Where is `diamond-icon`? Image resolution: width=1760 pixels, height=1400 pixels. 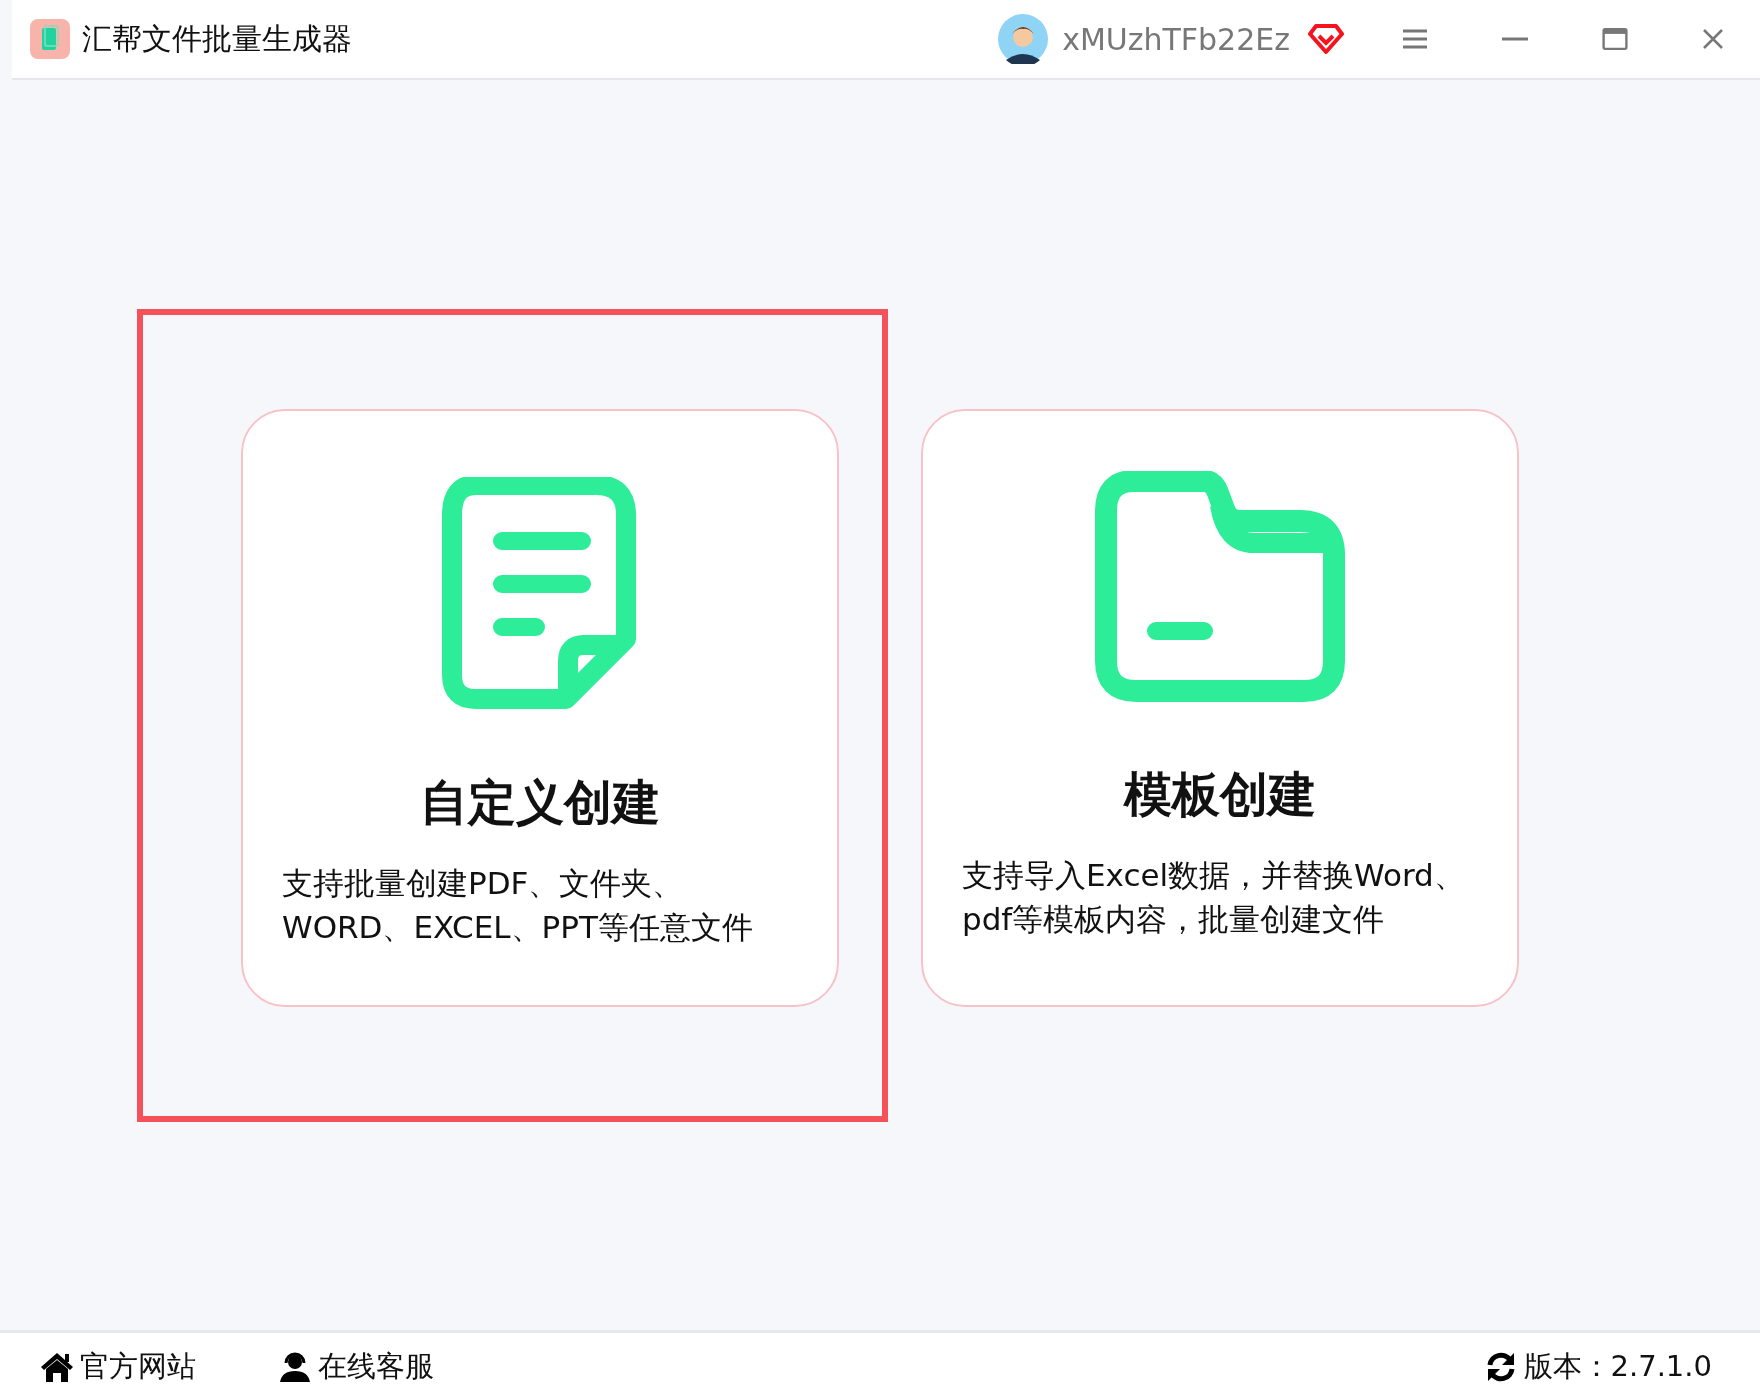 diamond-icon is located at coordinates (1326, 39).